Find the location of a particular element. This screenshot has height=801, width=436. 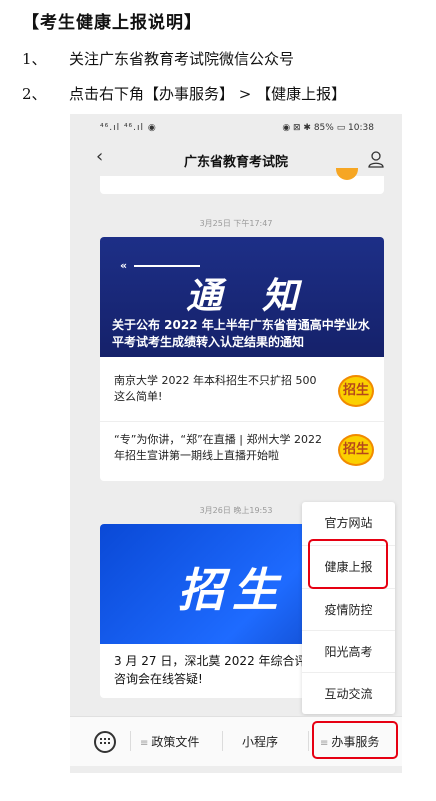

tab-label: 小程序 is located at coordinates (260, 742).